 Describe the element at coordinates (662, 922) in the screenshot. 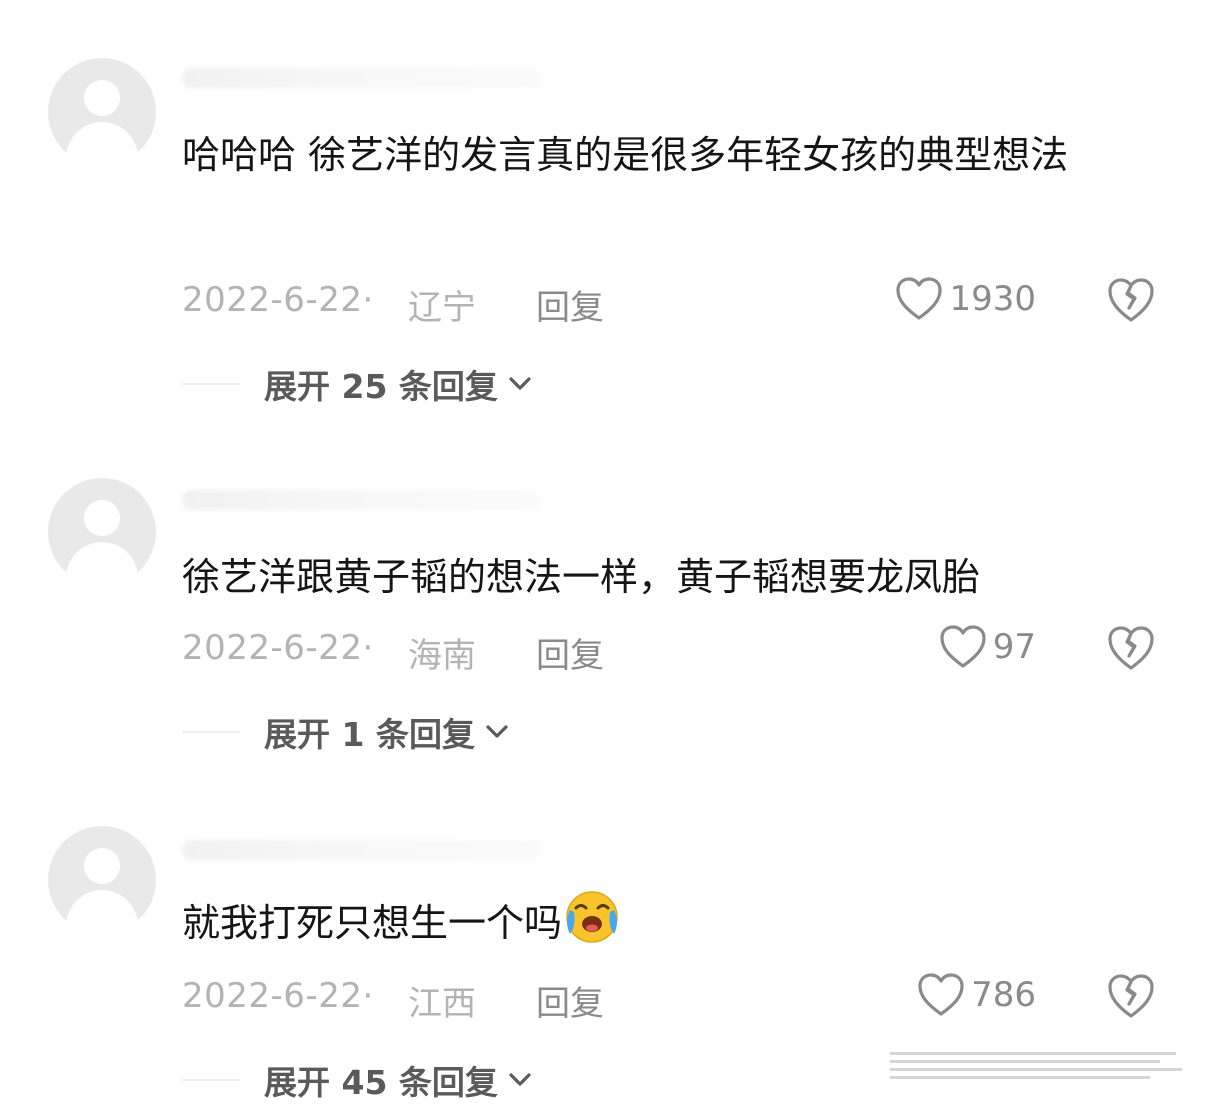

I see `comment-text-row: 就我打死只想生一个吗` at that location.